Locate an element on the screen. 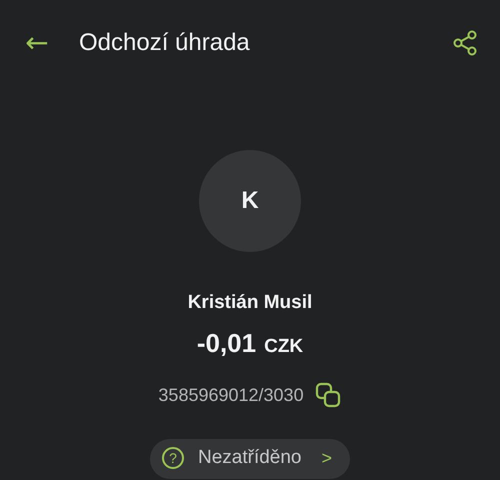 The height and width of the screenshot is (480, 500). page-title: Odchozí úhrada is located at coordinates (165, 43).